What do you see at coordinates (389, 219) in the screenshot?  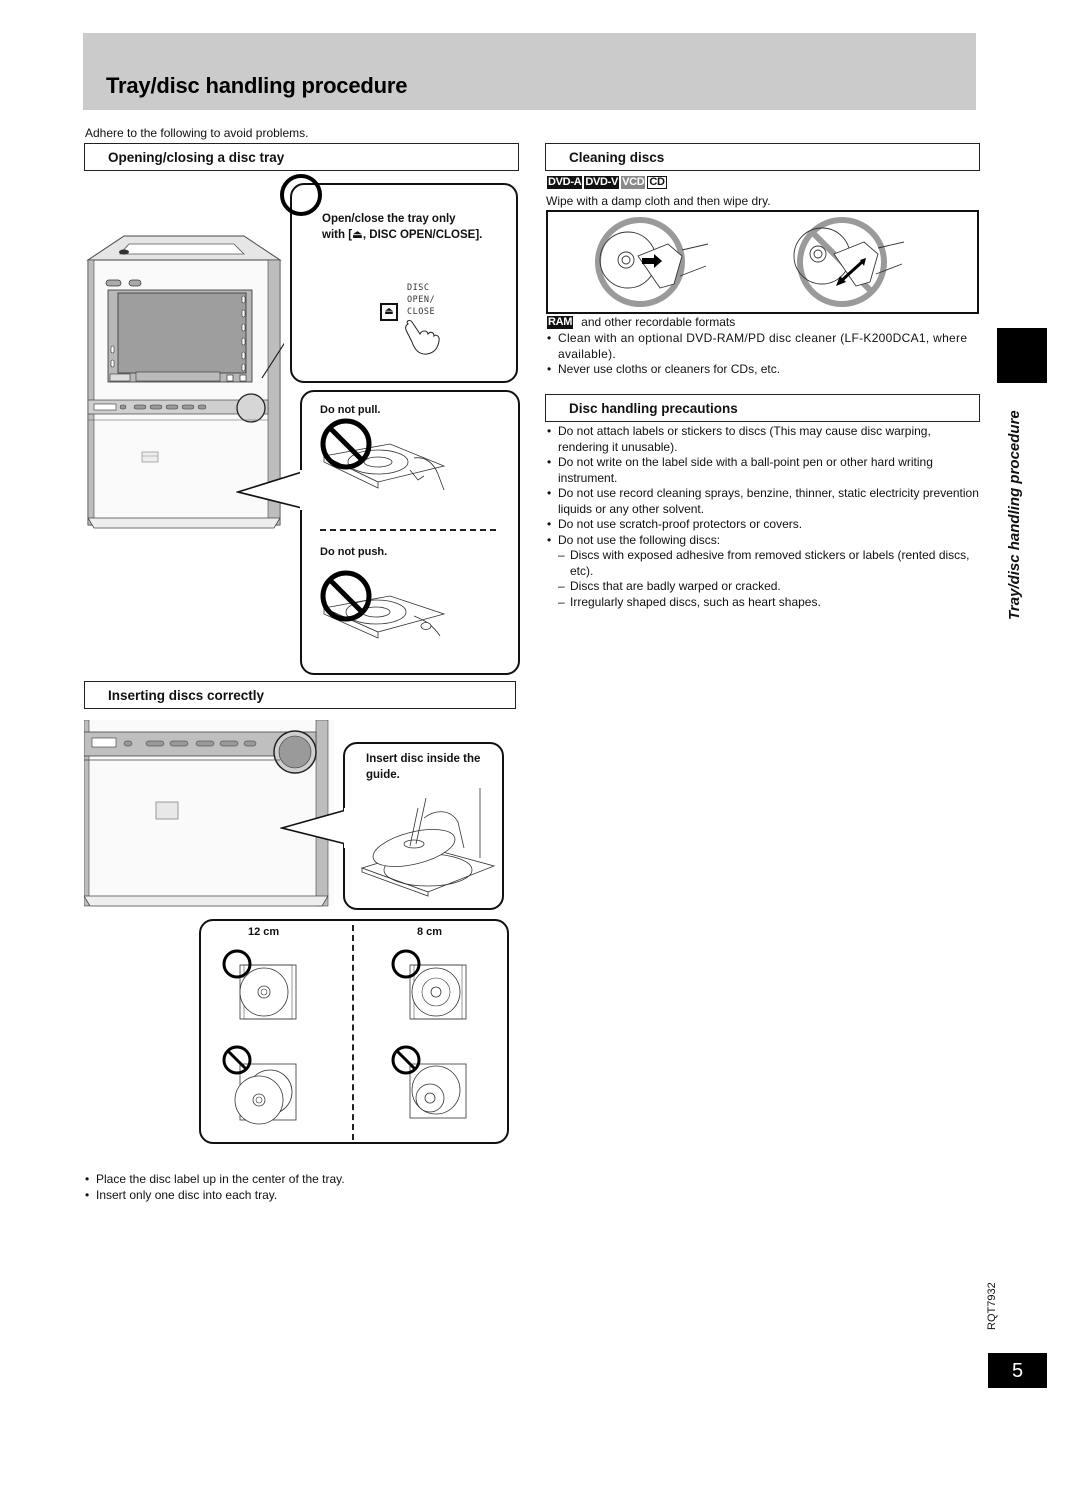 I see `callout-line: Open/close the tray only` at bounding box center [389, 219].